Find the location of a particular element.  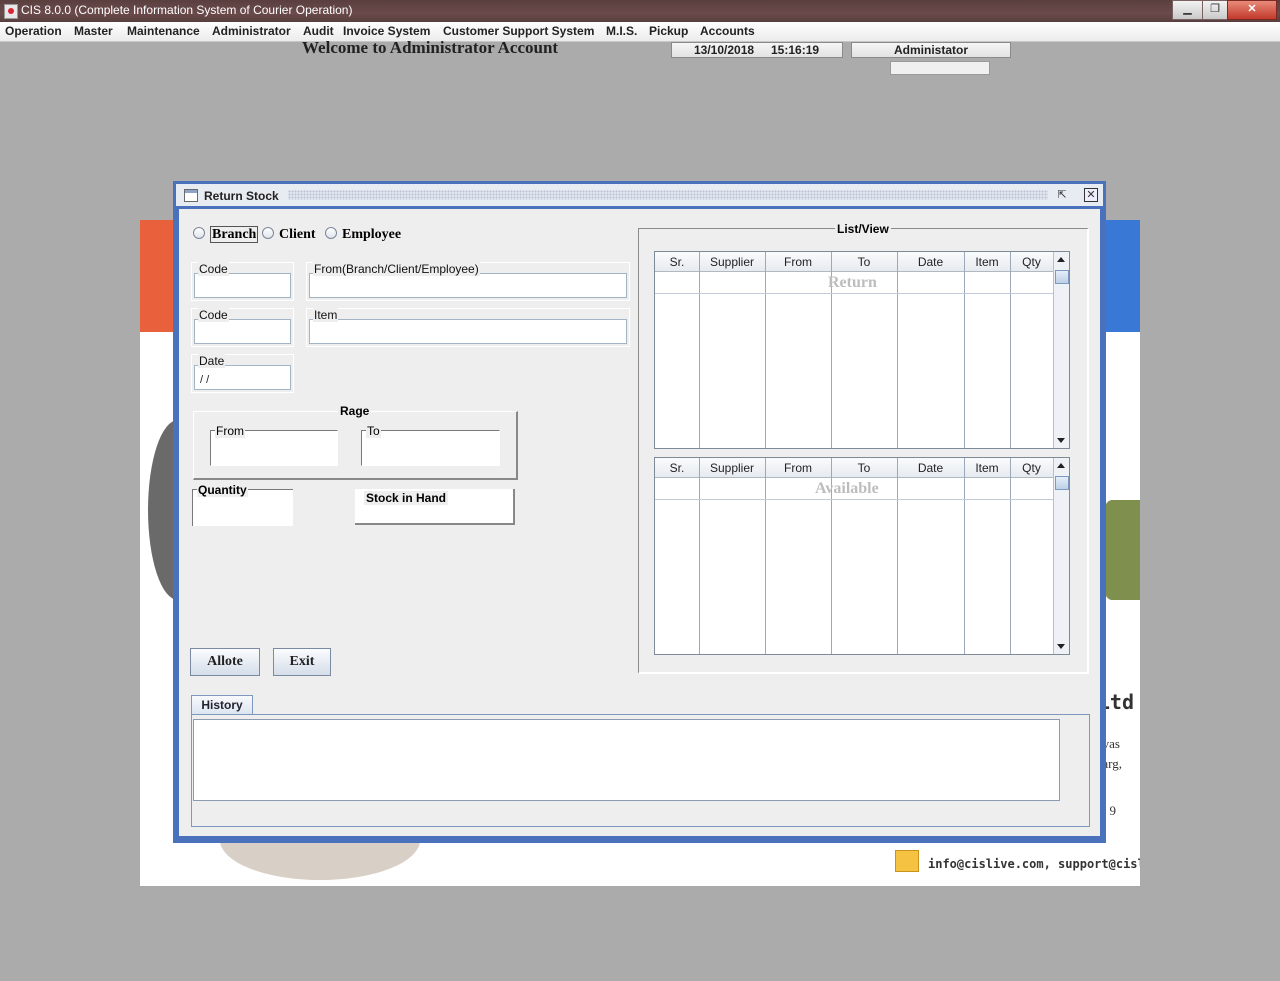

rage-label: Rage is located at coordinates (355, 411).